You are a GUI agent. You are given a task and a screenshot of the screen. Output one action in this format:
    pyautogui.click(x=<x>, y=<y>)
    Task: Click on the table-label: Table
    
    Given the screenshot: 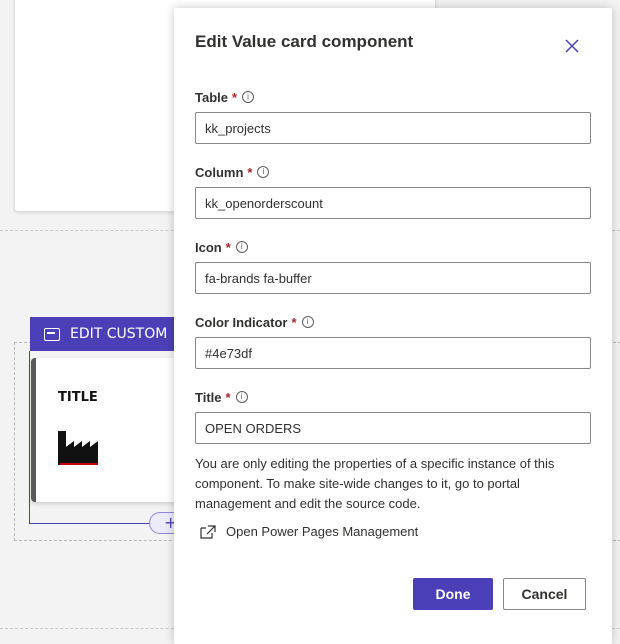 What is the action you would take?
    pyautogui.click(x=211, y=97)
    